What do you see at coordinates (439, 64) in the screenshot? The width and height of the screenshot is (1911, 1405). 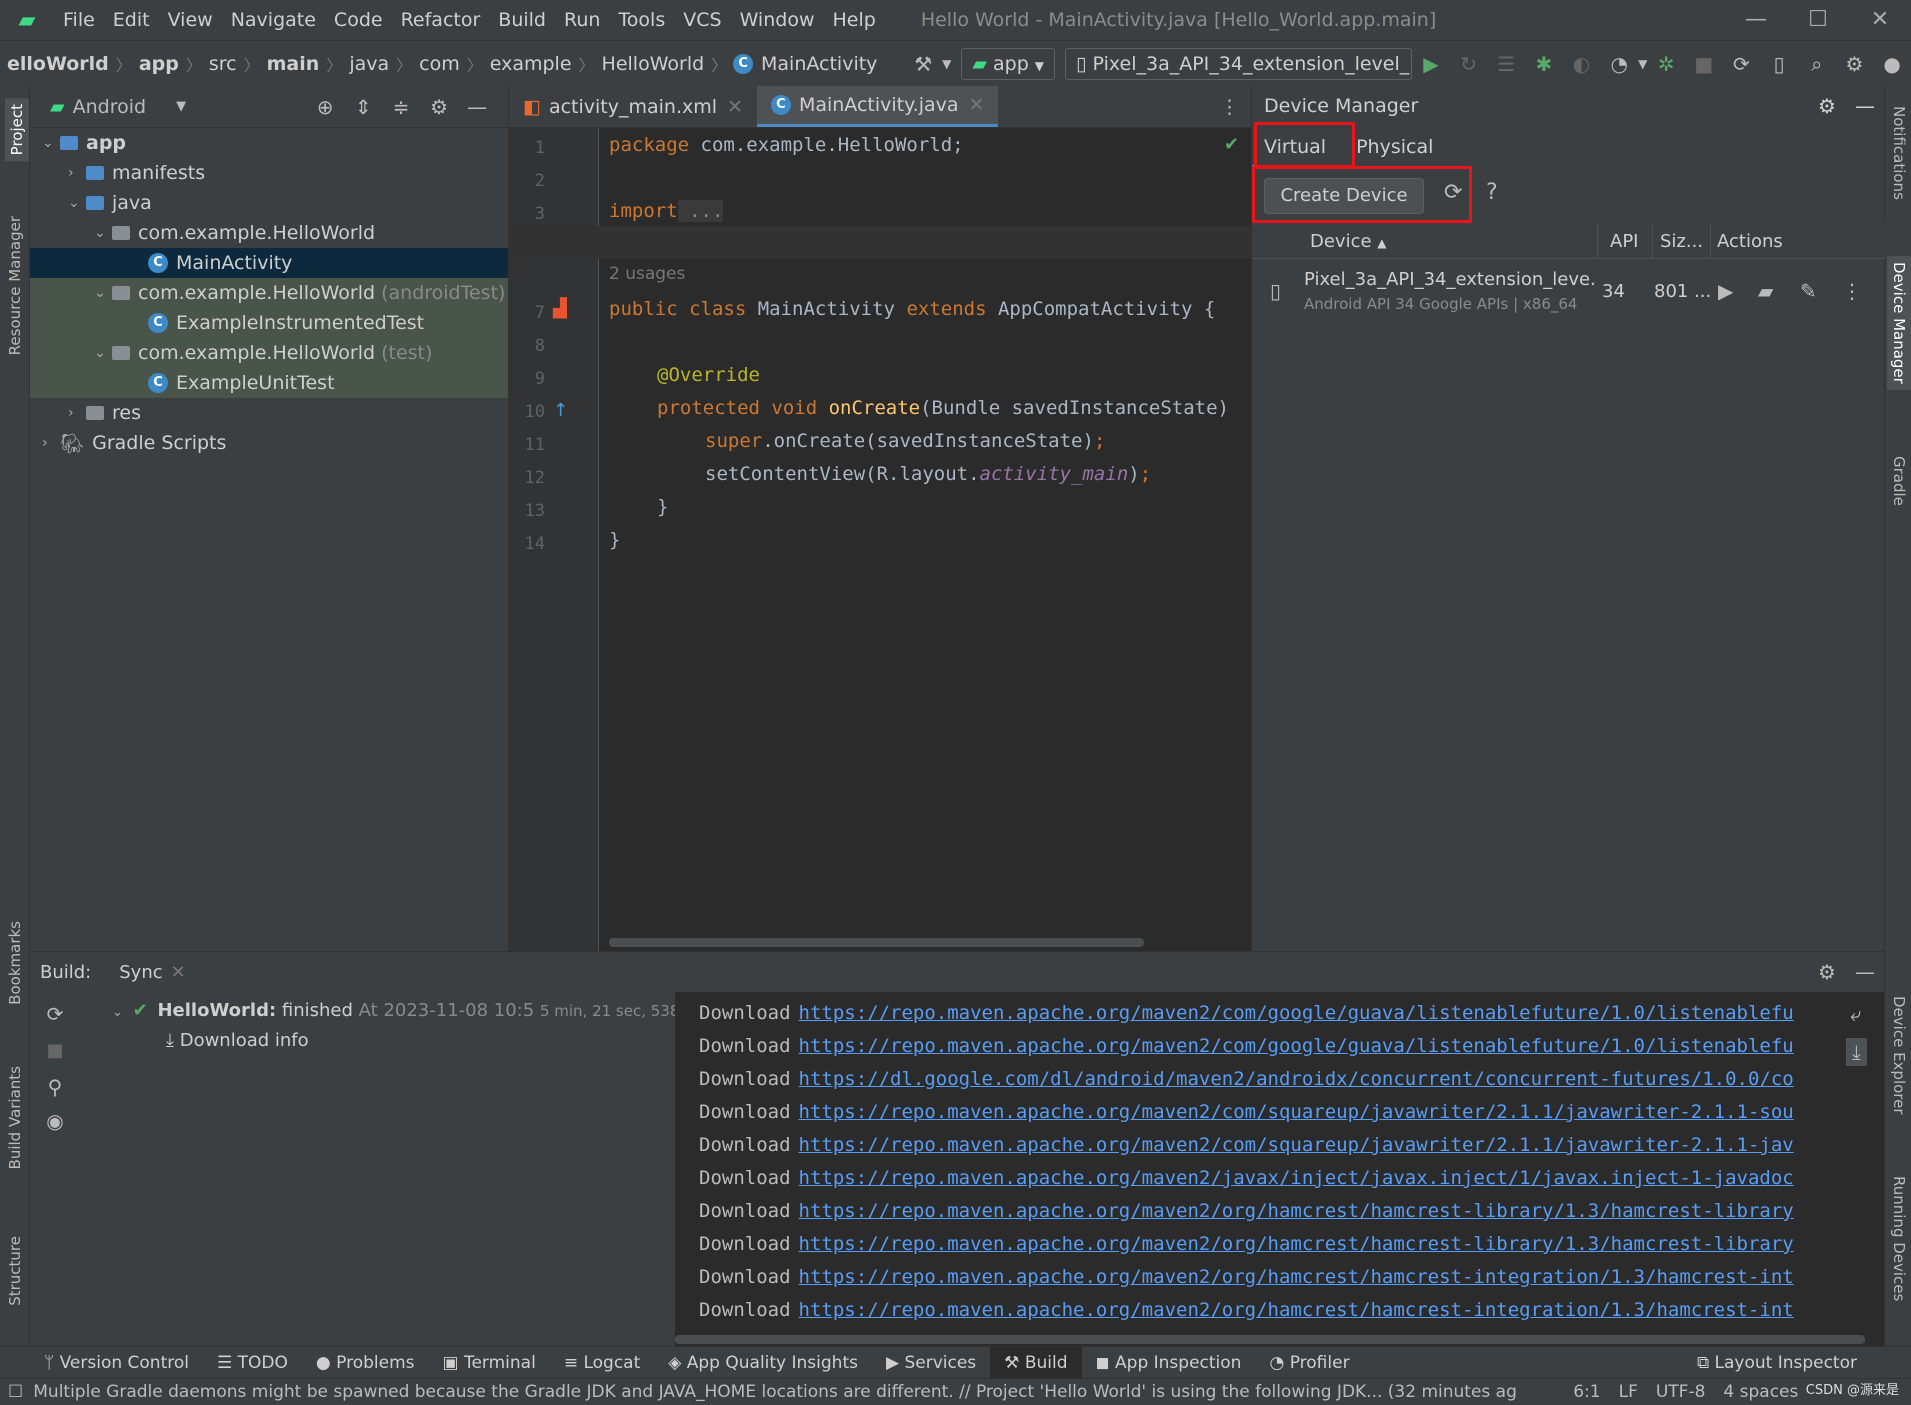 I see `breadcrumb-com: com` at bounding box center [439, 64].